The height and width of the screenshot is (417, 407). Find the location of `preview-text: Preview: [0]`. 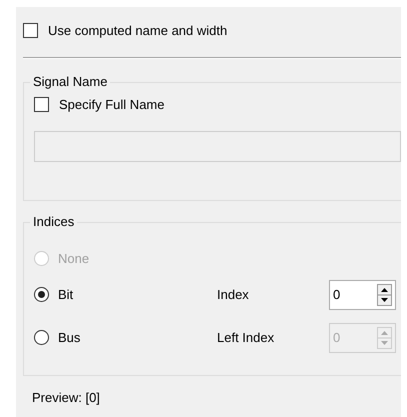

preview-text: Preview: [0] is located at coordinates (66, 397).